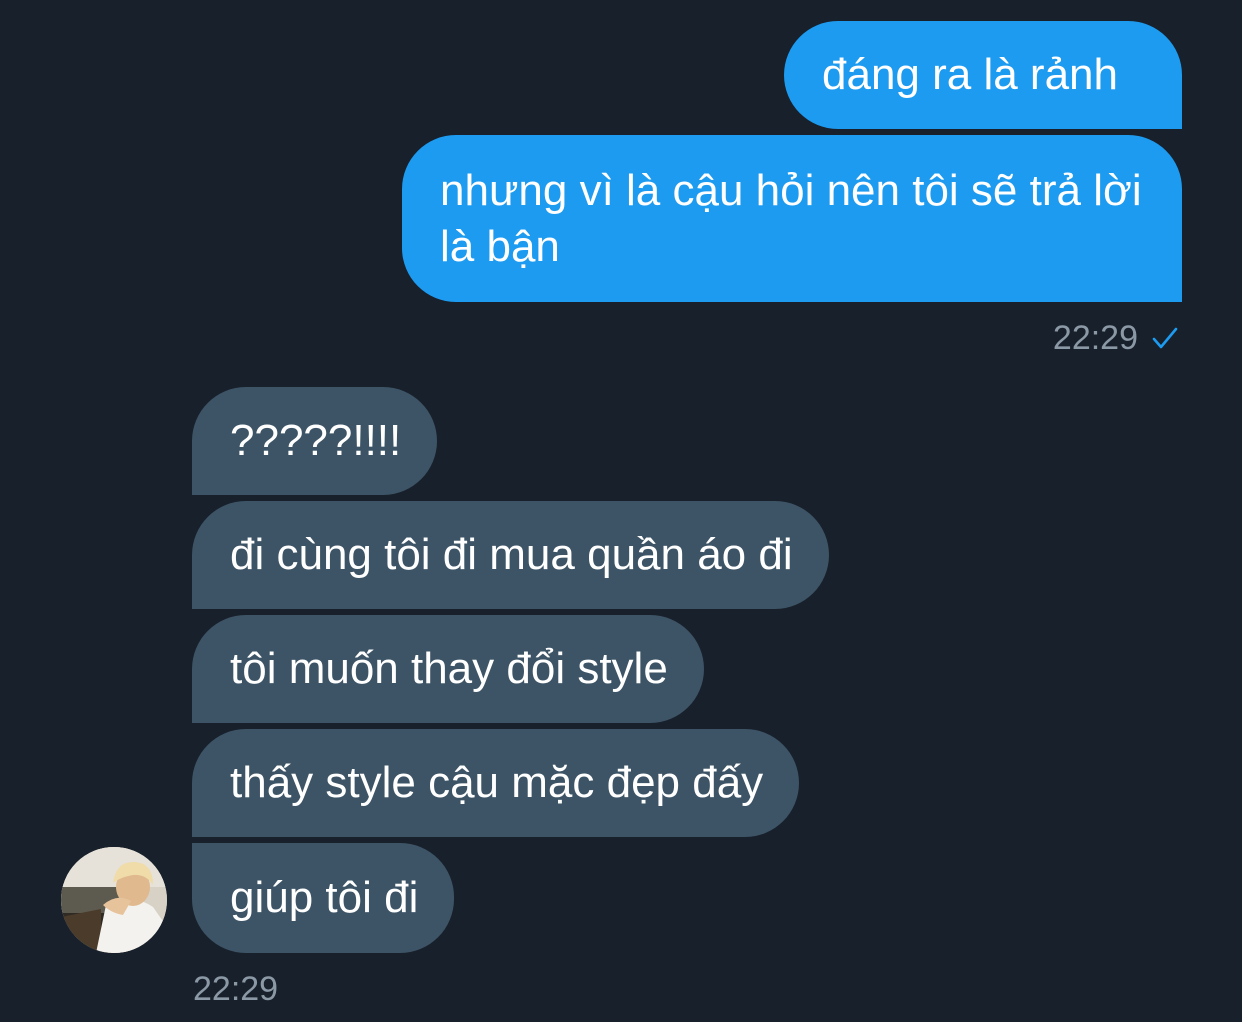  I want to click on message-text: tôi muốn thay đổi style, so click(449, 668).